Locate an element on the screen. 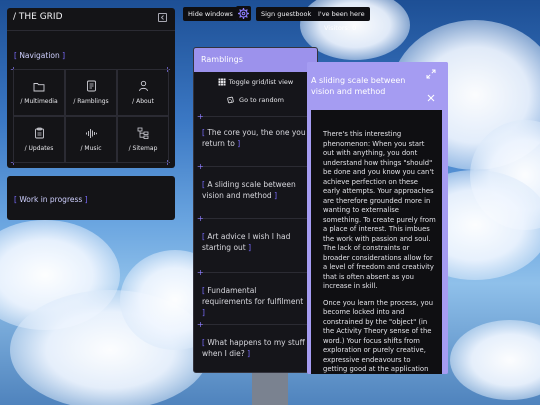 The height and width of the screenshot is (405, 540). toggle-grid-list-button: Toggle grid/list view is located at coordinates (255, 82).